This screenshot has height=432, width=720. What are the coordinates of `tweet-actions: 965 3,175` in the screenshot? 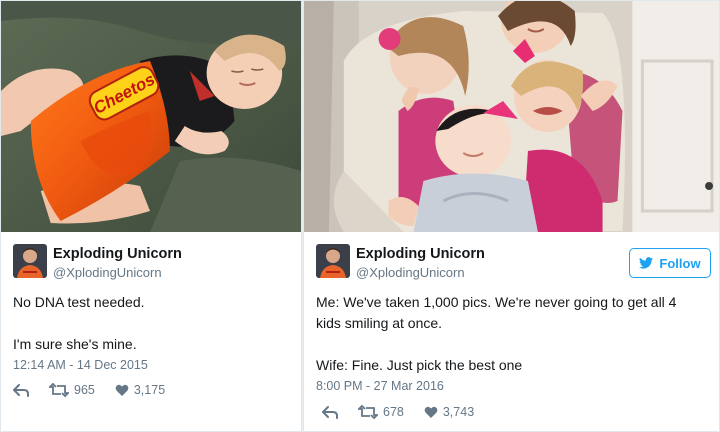 It's located at (89, 390).